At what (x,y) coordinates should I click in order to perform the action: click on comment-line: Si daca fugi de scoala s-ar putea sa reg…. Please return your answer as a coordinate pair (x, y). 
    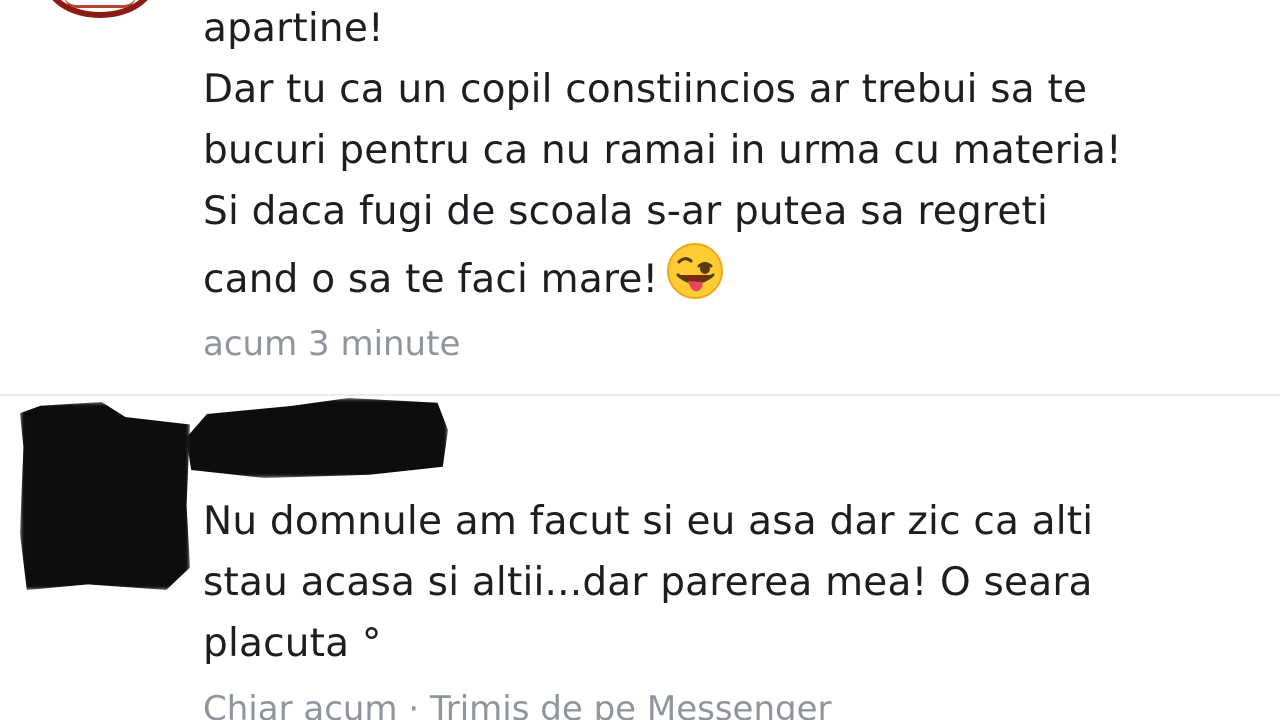
    Looking at the image, I should click on (626, 211).